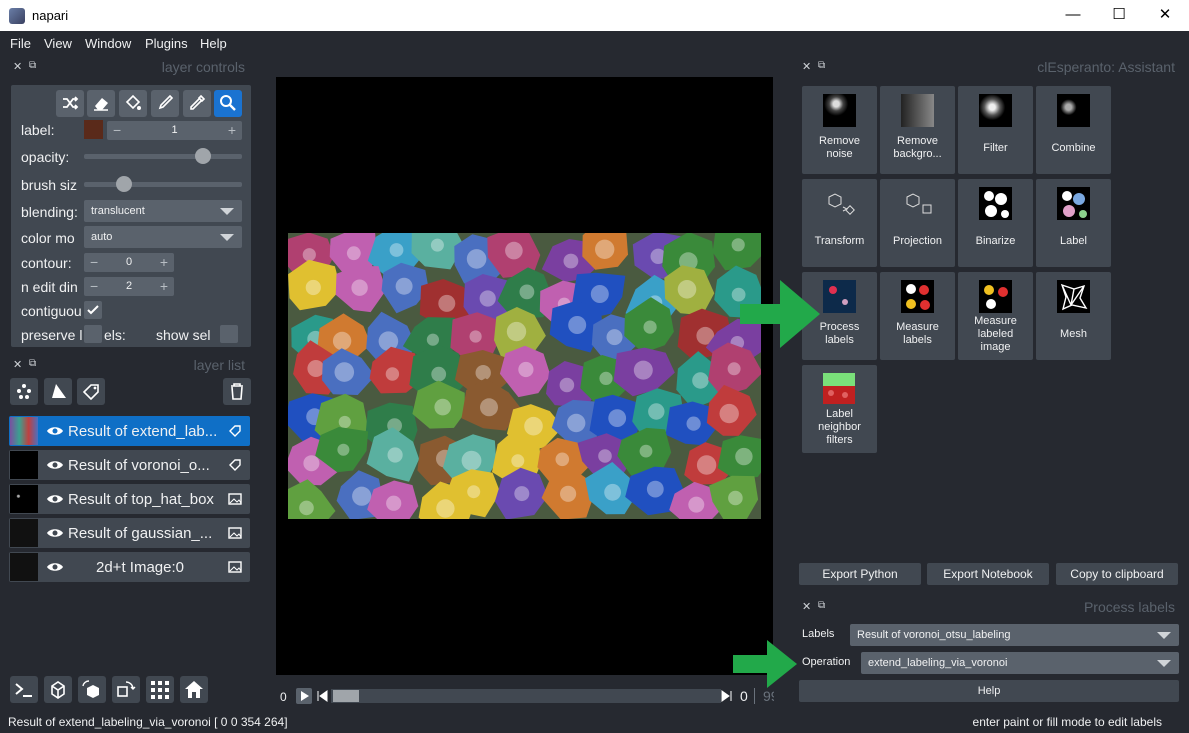  Describe the element at coordinates (20, 43) in the screenshot. I see `menu-file: File` at that location.